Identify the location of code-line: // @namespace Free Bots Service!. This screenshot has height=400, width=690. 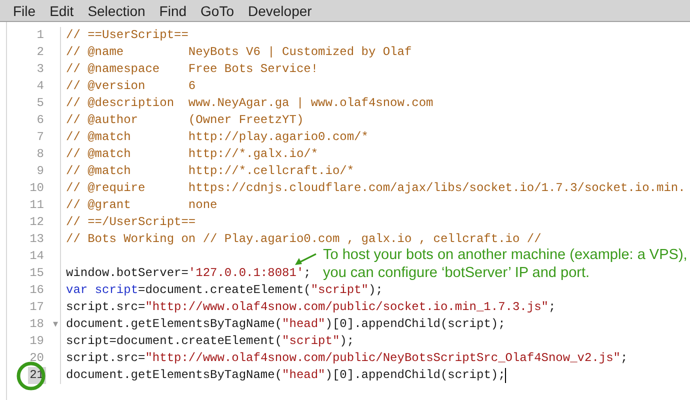
(191, 69).